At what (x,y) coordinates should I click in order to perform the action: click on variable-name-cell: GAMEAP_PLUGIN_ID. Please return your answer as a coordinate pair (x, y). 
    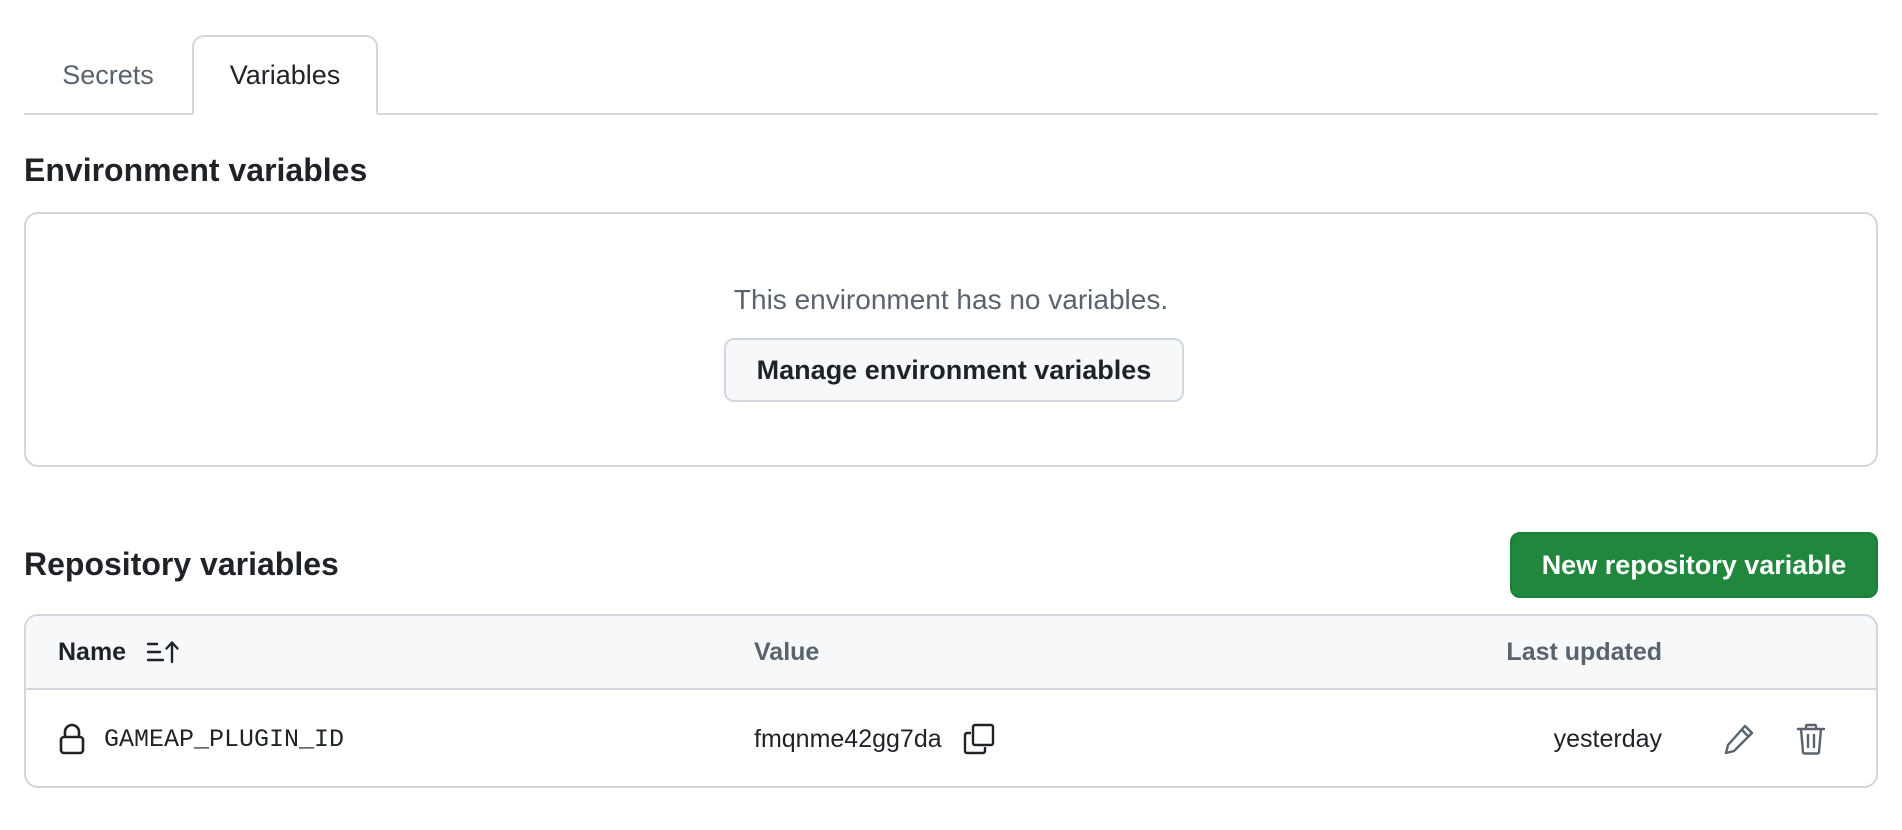
    Looking at the image, I should click on (201, 738).